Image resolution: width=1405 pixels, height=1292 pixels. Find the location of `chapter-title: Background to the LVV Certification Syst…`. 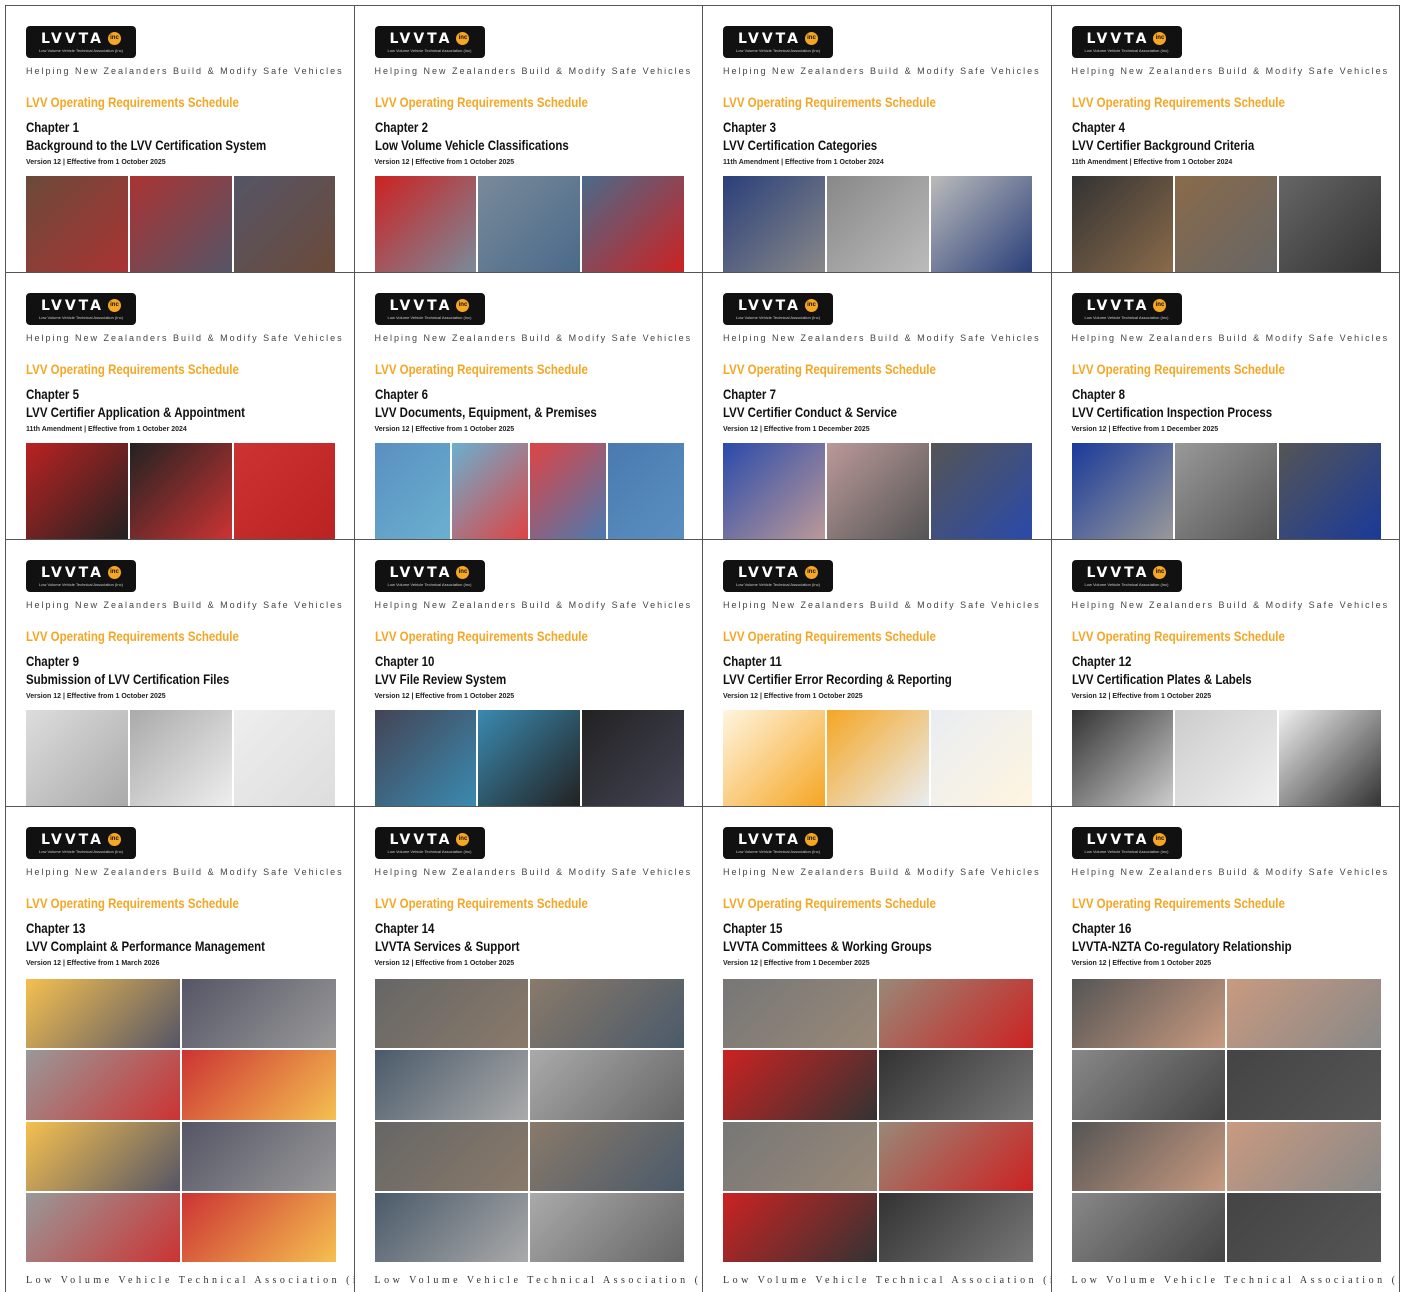

chapter-title: Background to the LVV Certification Syst… is located at coordinates (146, 145).